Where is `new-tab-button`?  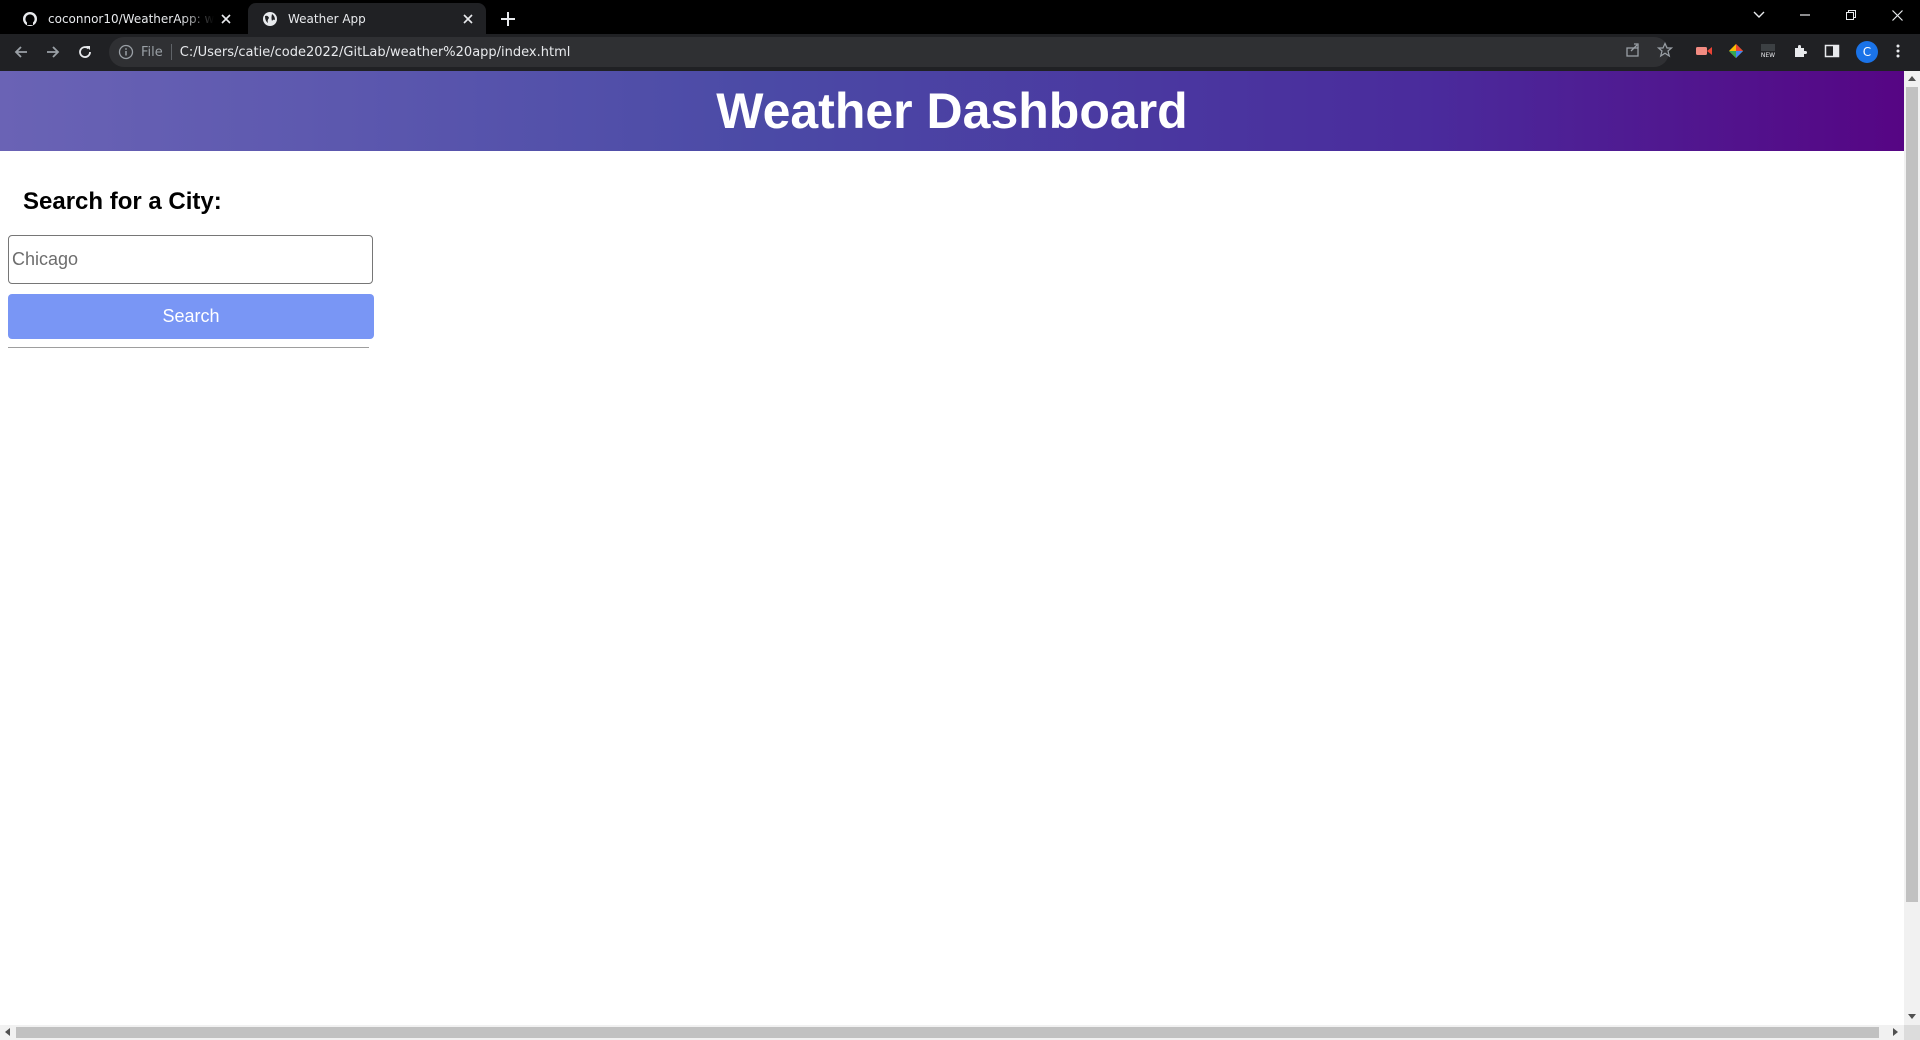
new-tab-button is located at coordinates (508, 19).